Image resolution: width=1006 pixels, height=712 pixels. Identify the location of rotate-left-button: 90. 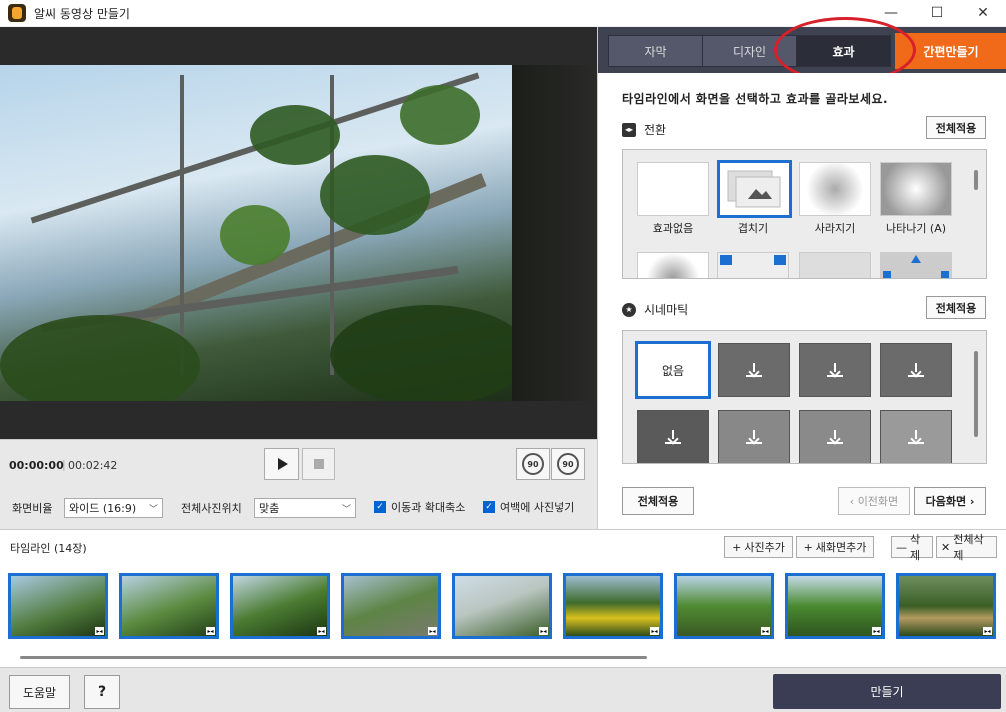
(533, 464).